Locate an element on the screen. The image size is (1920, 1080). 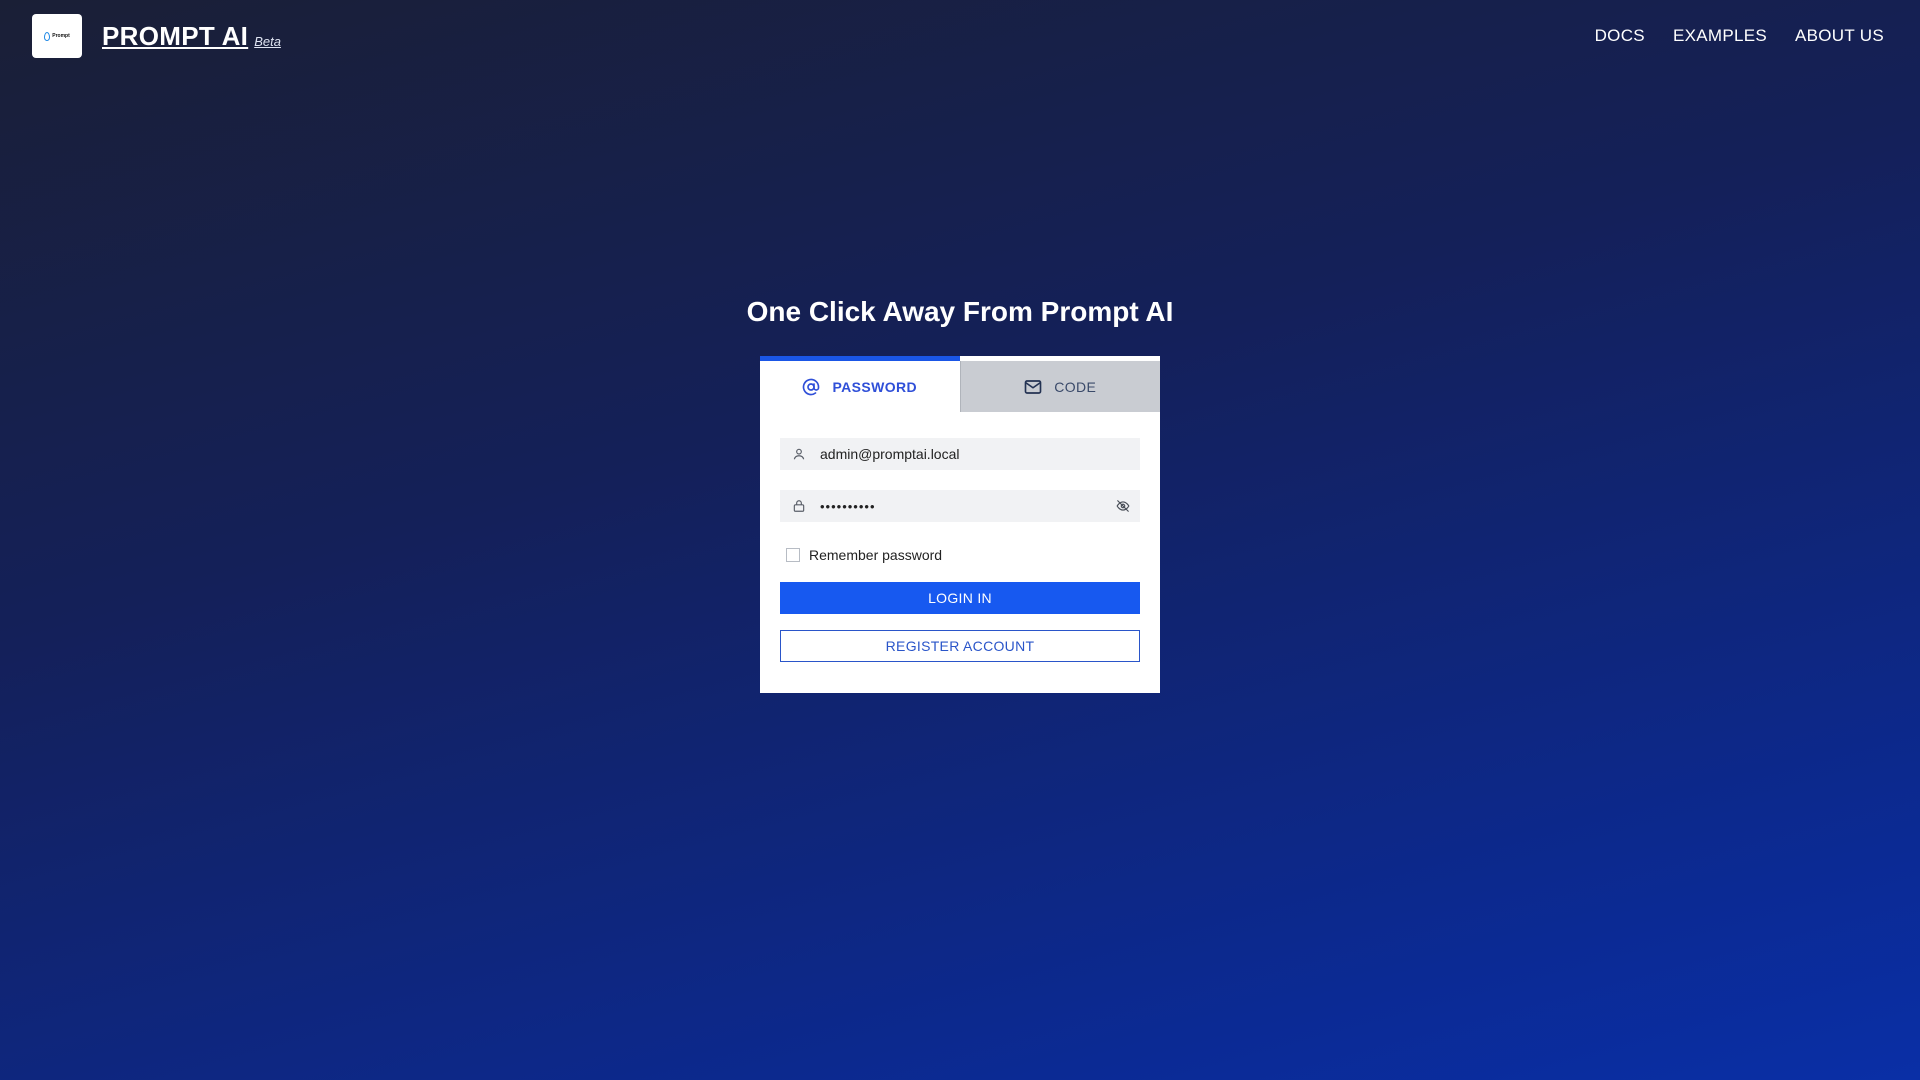
nav-docs: DOCS is located at coordinates (1620, 36).